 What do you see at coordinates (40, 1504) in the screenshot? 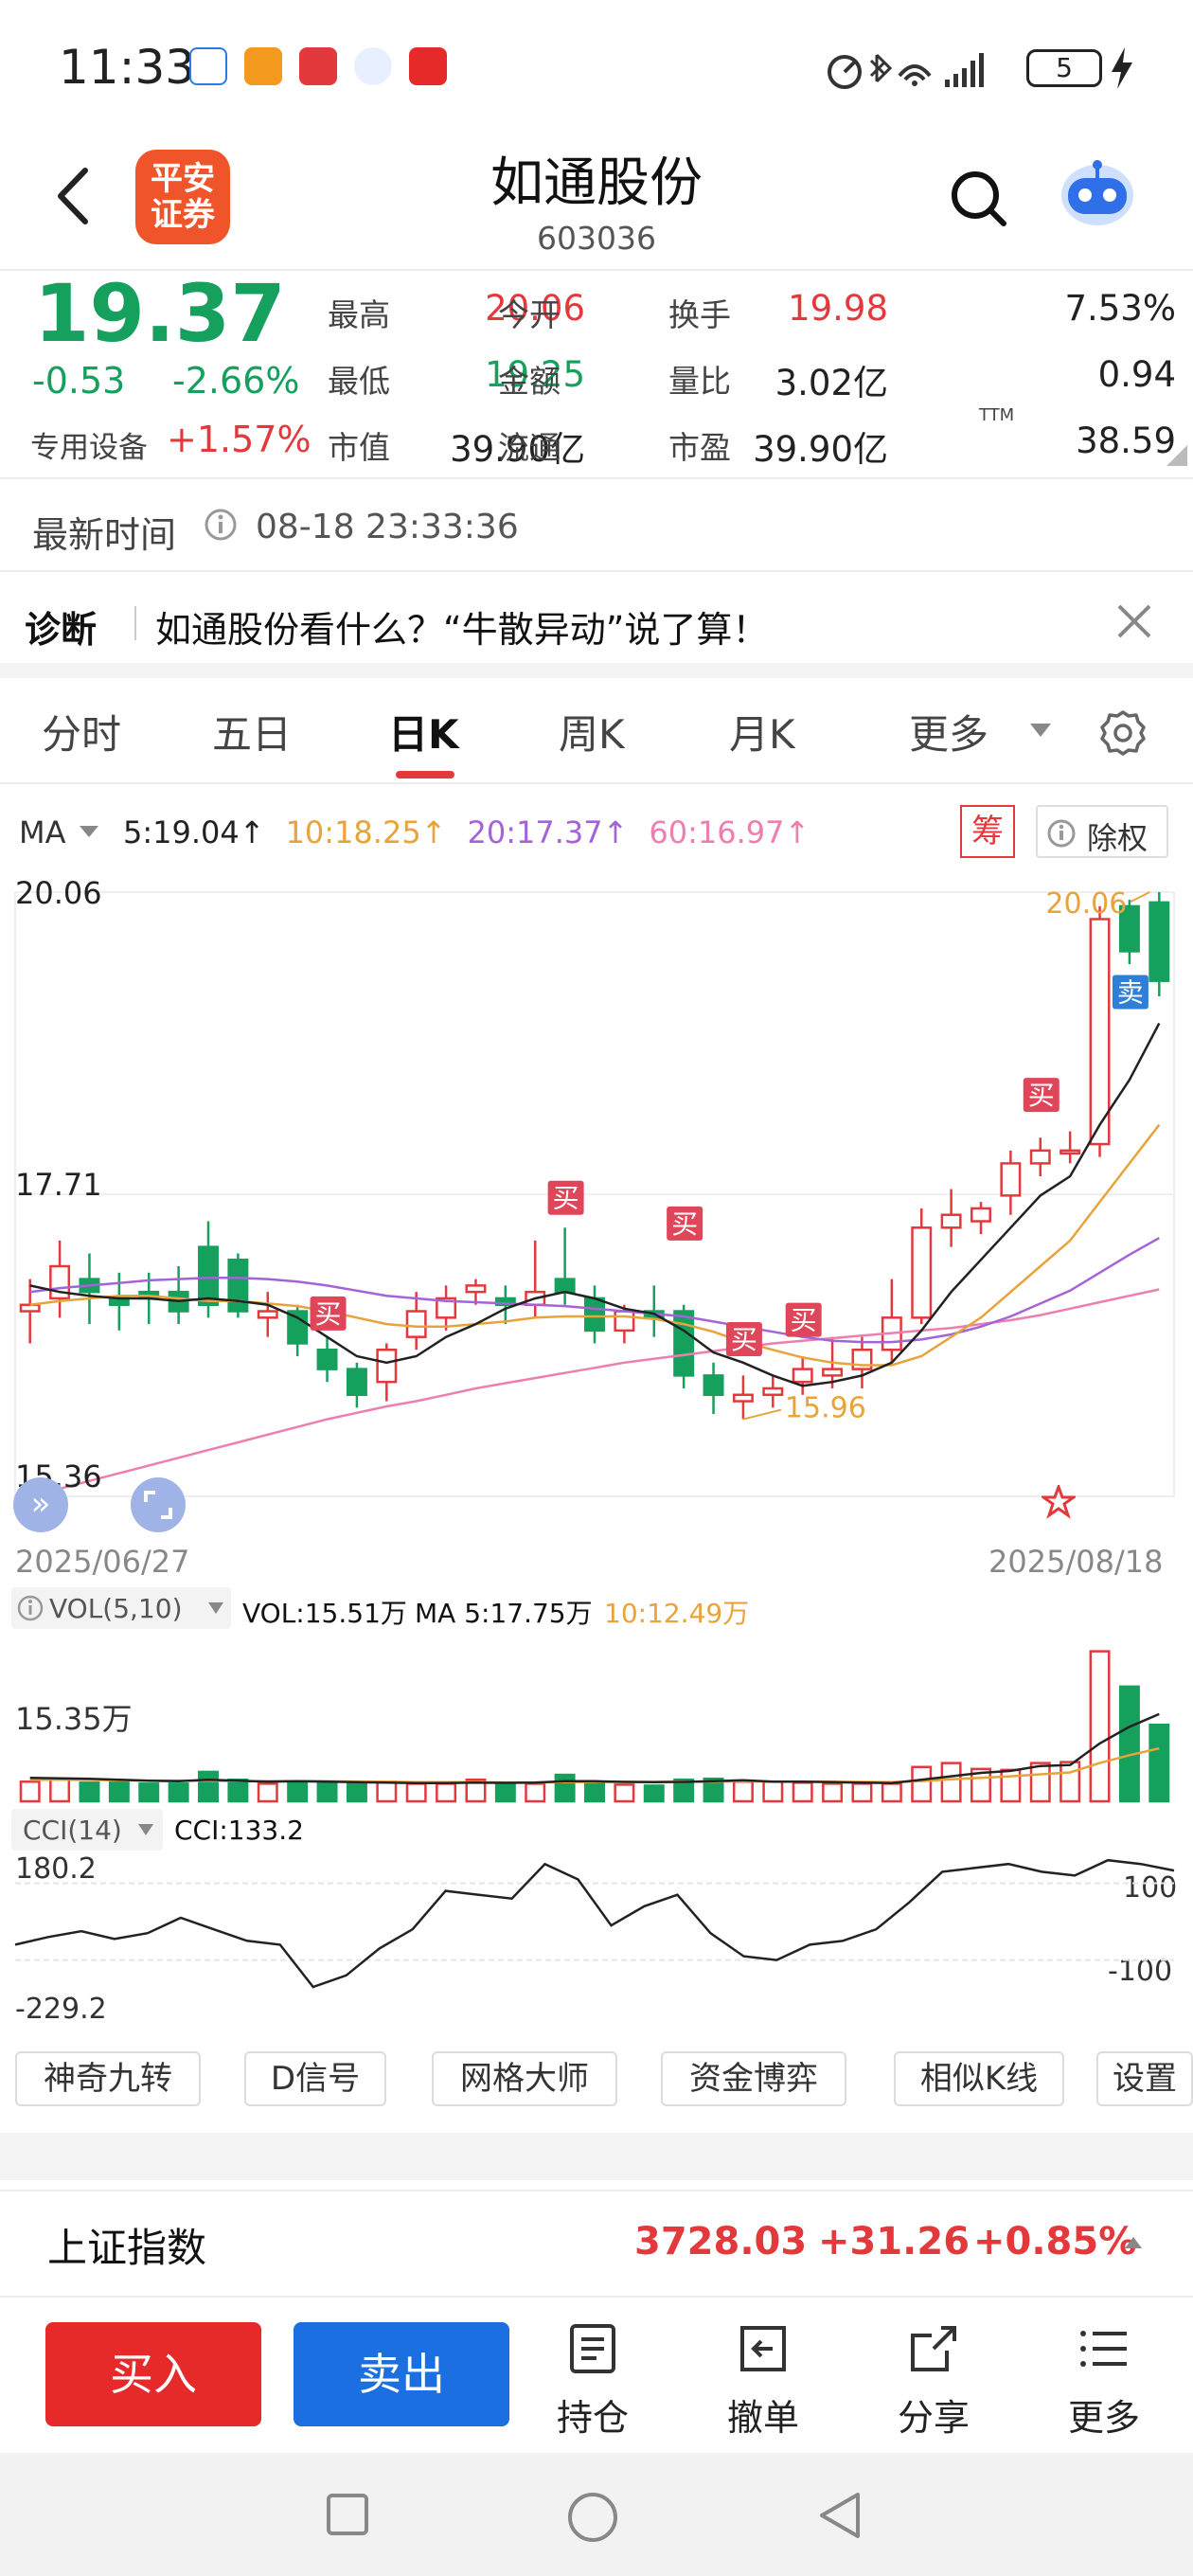
I see `expand-left-icon: »` at bounding box center [40, 1504].